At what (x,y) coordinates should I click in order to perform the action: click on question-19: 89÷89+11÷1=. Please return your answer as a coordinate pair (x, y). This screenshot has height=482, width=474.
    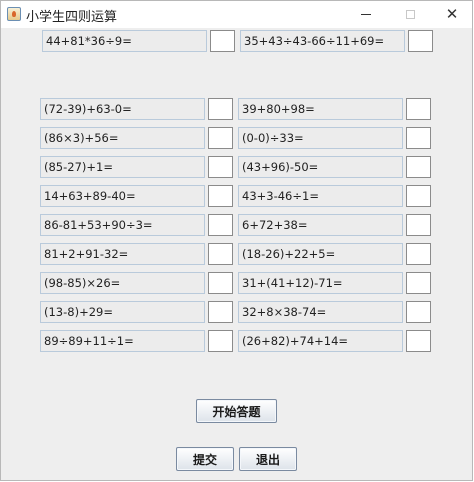
    Looking at the image, I should click on (122, 341).